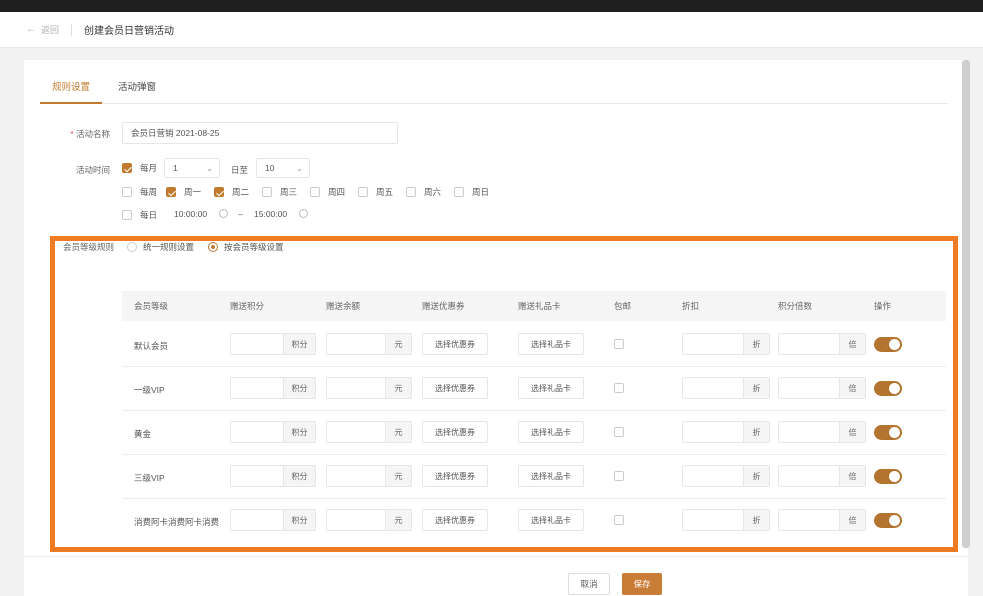 The height and width of the screenshot is (596, 983). I want to click on weekday-checkbox-tue: 周二, so click(231, 192).